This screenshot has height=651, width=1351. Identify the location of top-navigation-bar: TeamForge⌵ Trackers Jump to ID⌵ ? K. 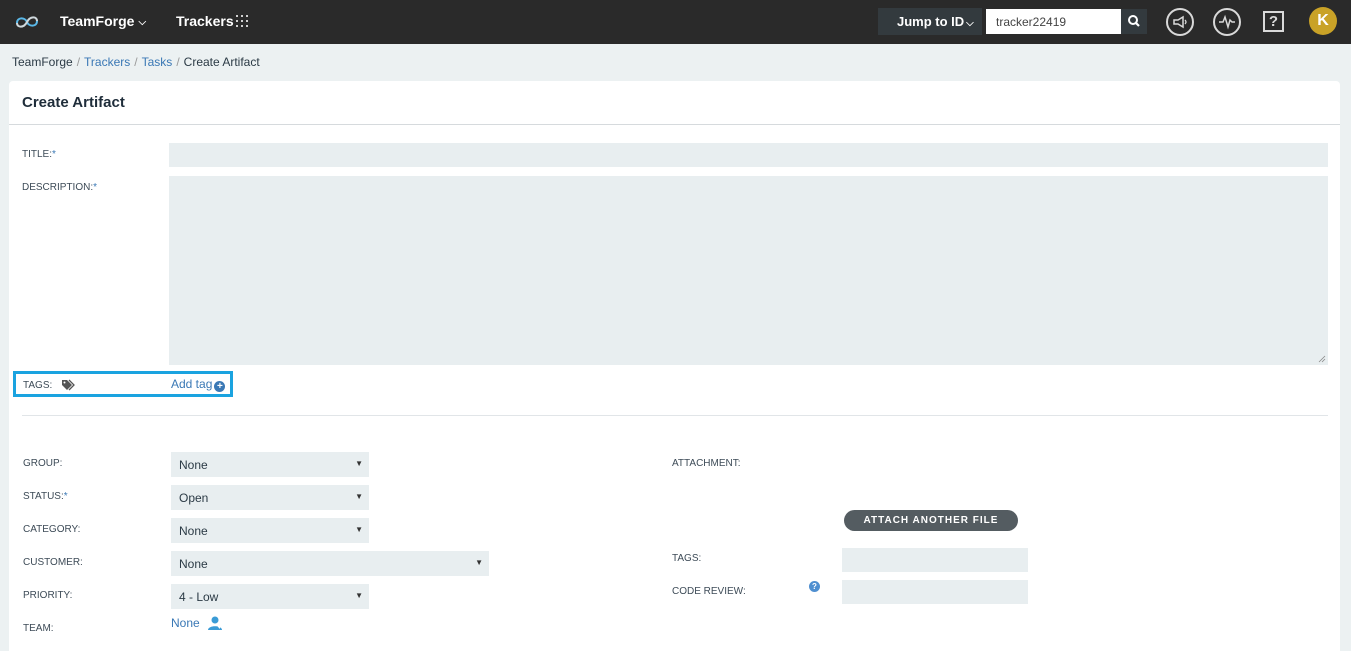
(675, 22).